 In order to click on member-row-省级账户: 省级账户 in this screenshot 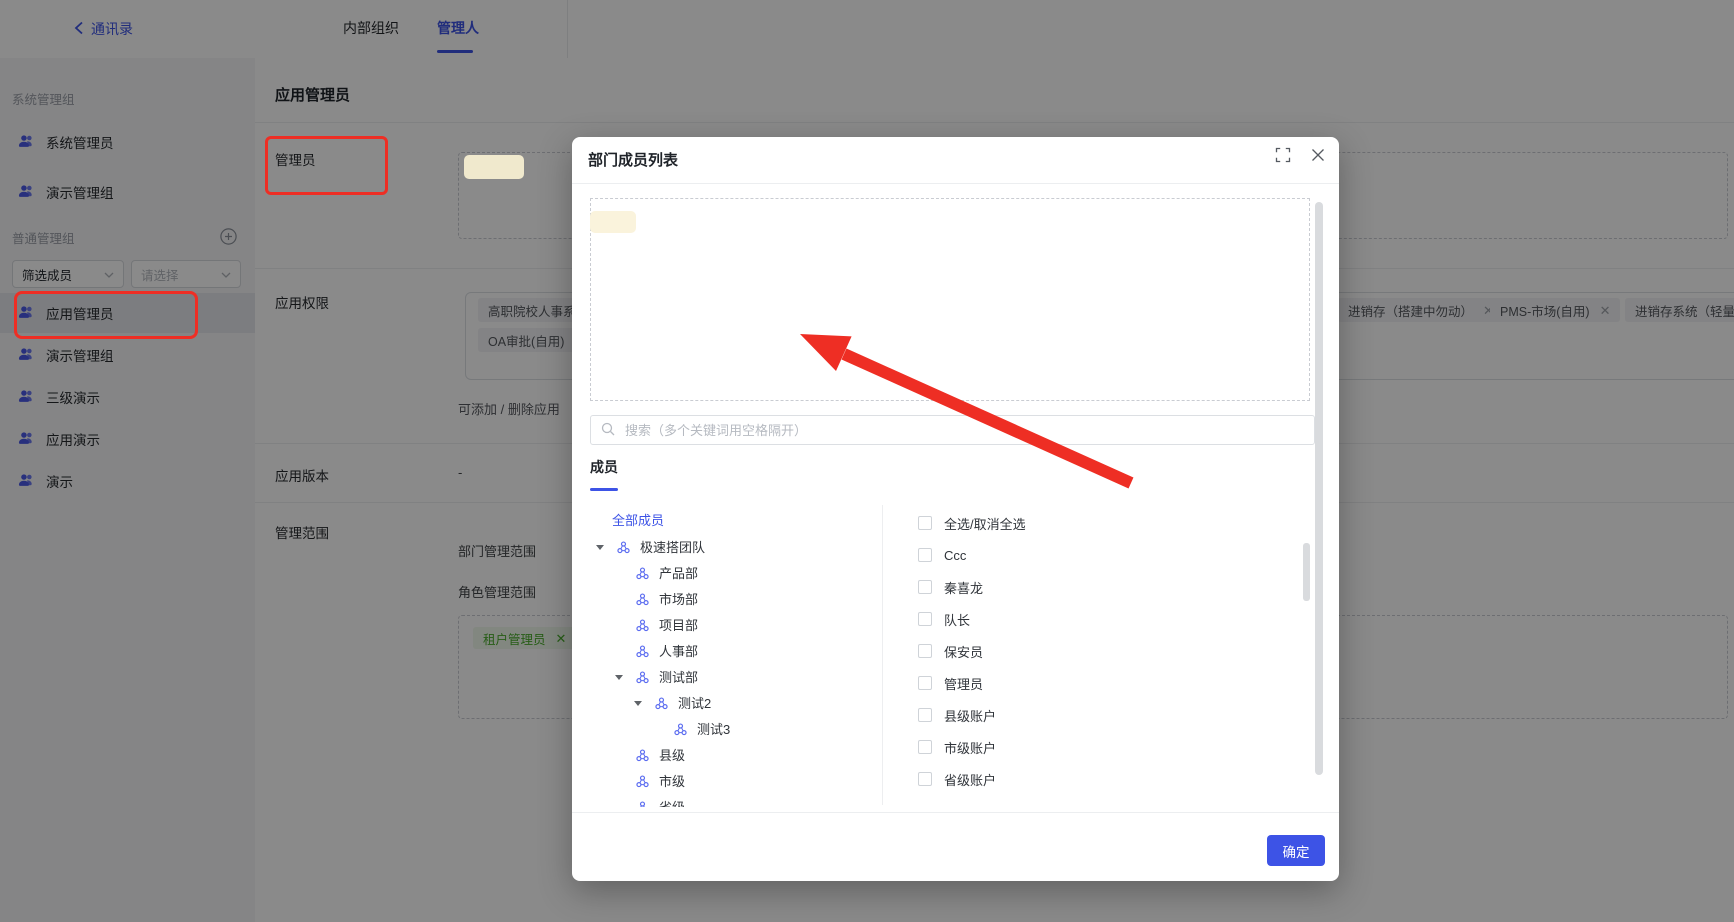, I will do `click(957, 779)`.